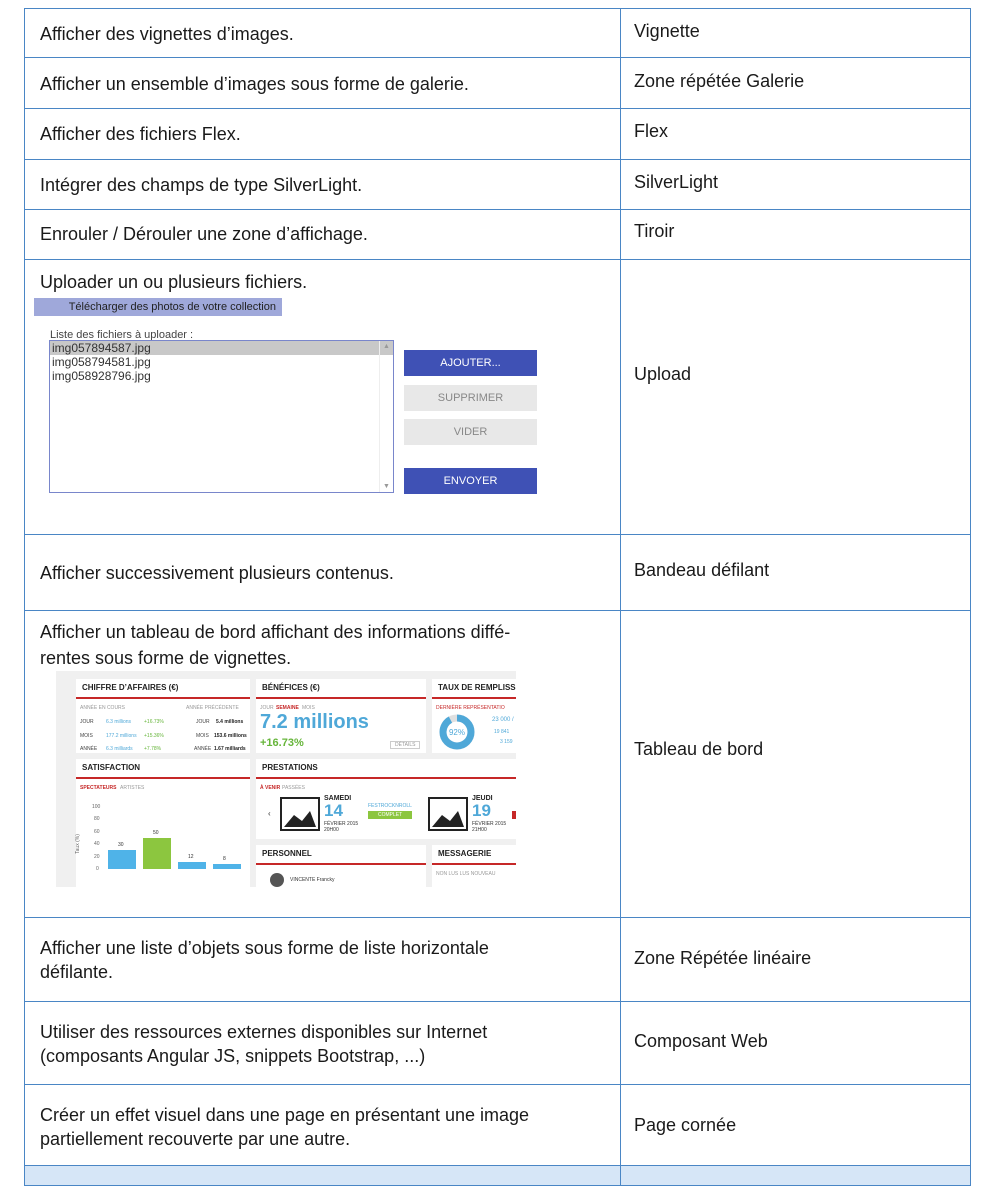 Image resolution: width=990 pixels, height=1186 pixels. What do you see at coordinates (333, 810) in the screenshot?
I see `value: 14` at bounding box center [333, 810].